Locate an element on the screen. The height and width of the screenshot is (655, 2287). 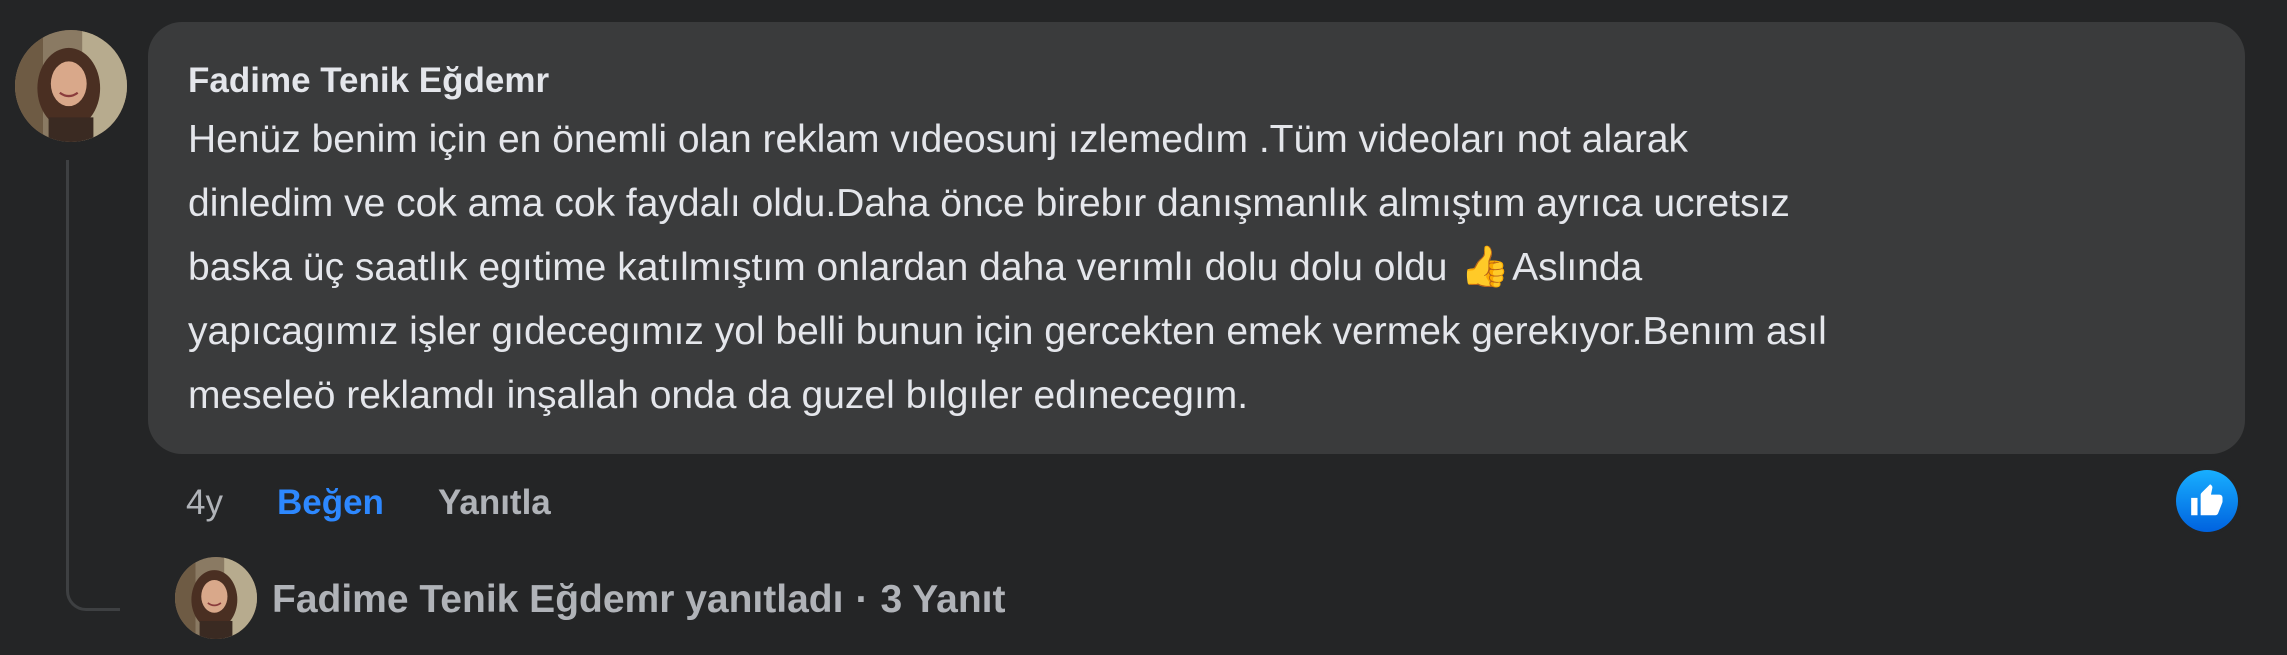
avatar-photo is located at coordinates (71, 86).